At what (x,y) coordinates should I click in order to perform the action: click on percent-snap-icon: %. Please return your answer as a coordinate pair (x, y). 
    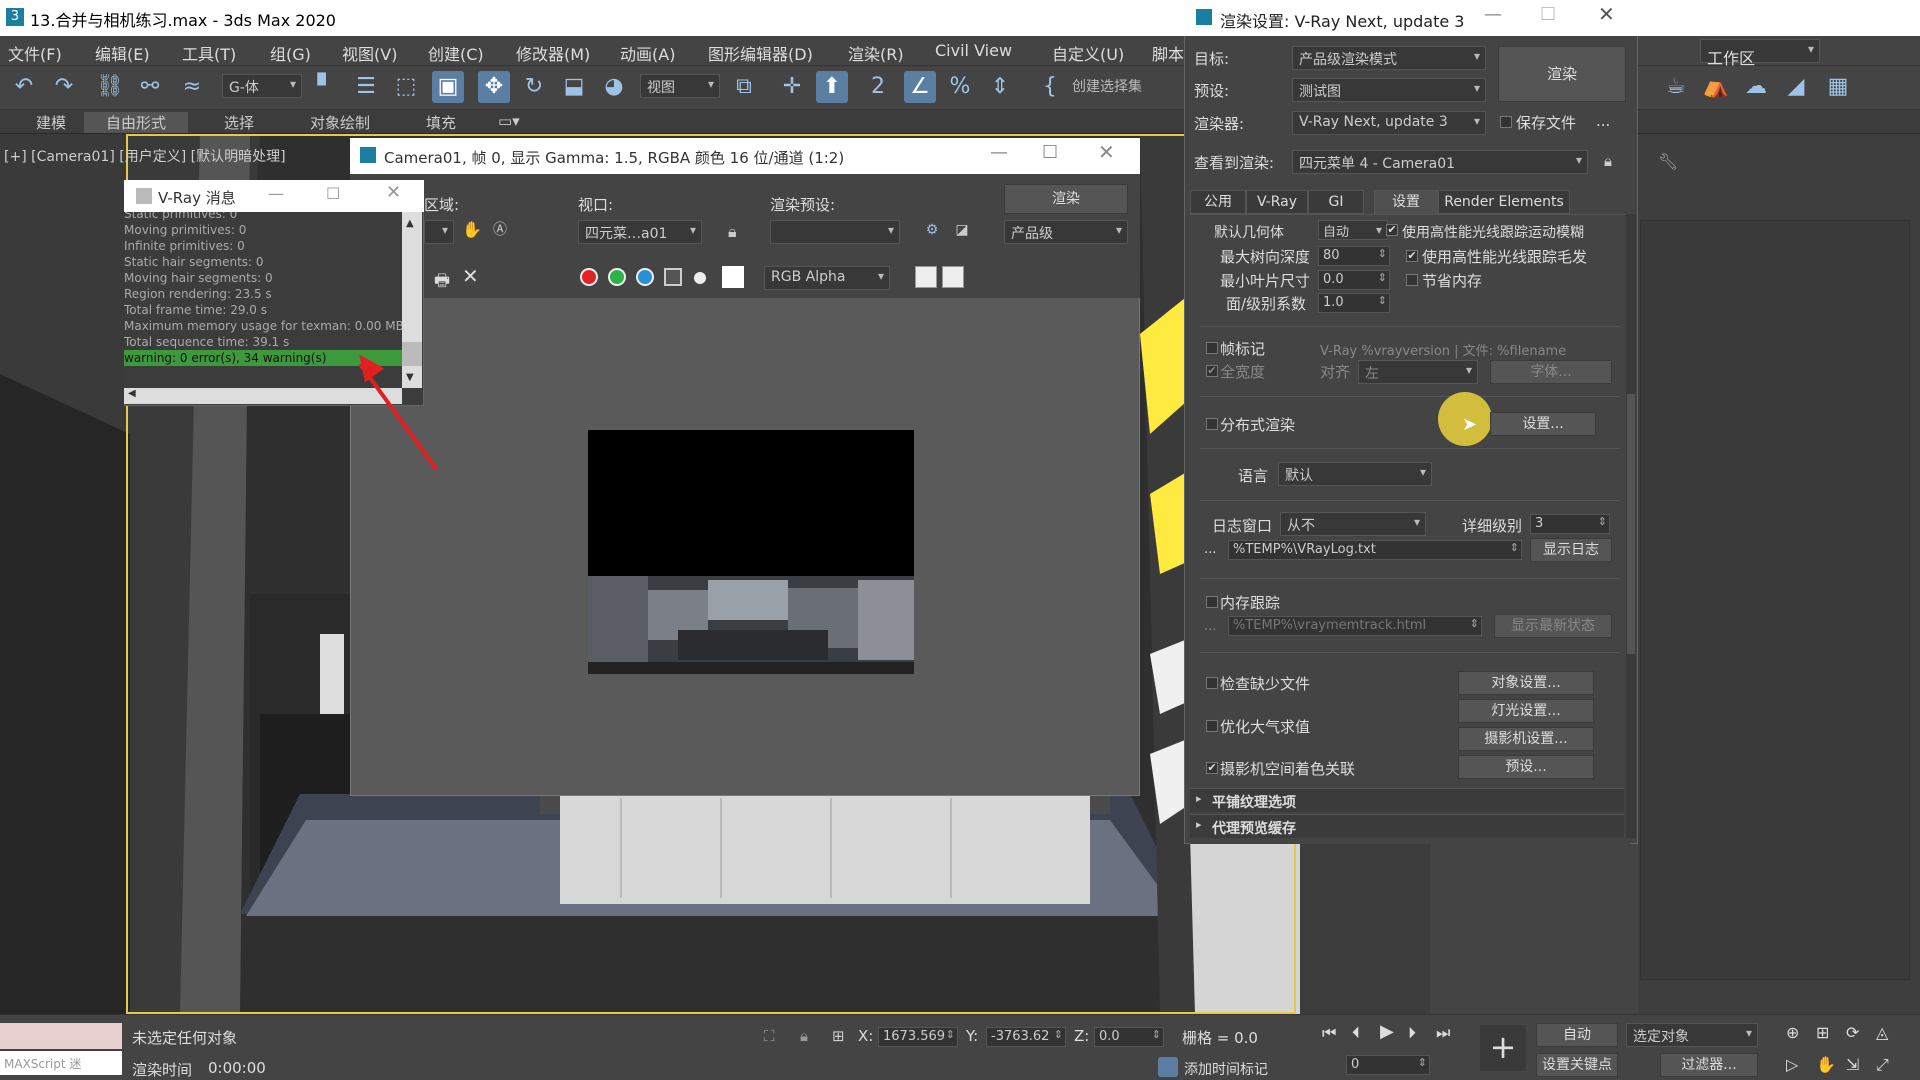
    Looking at the image, I should click on (960, 87).